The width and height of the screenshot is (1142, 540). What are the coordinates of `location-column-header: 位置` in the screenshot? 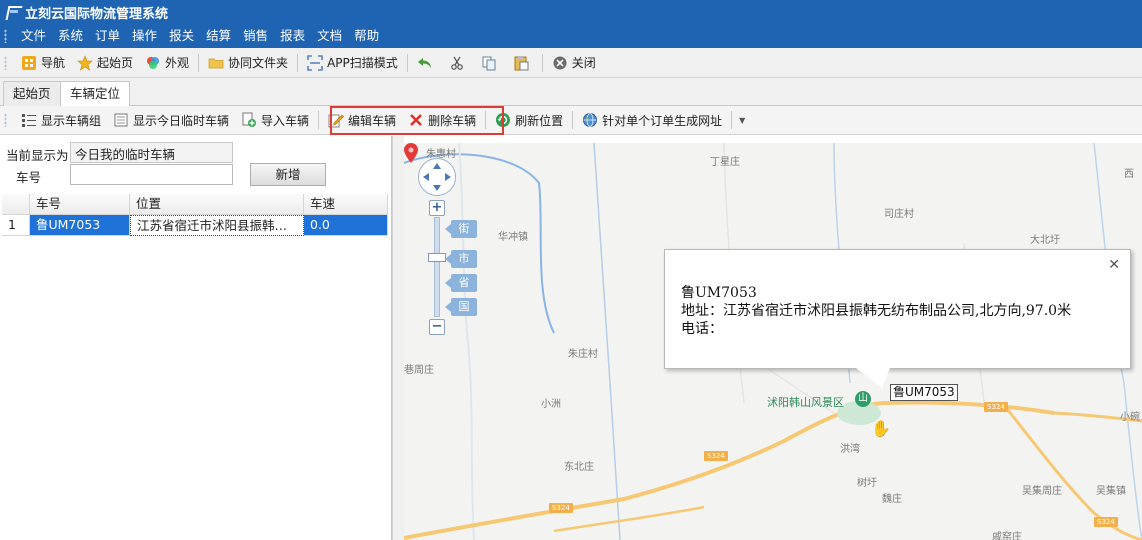 It's located at (217, 204).